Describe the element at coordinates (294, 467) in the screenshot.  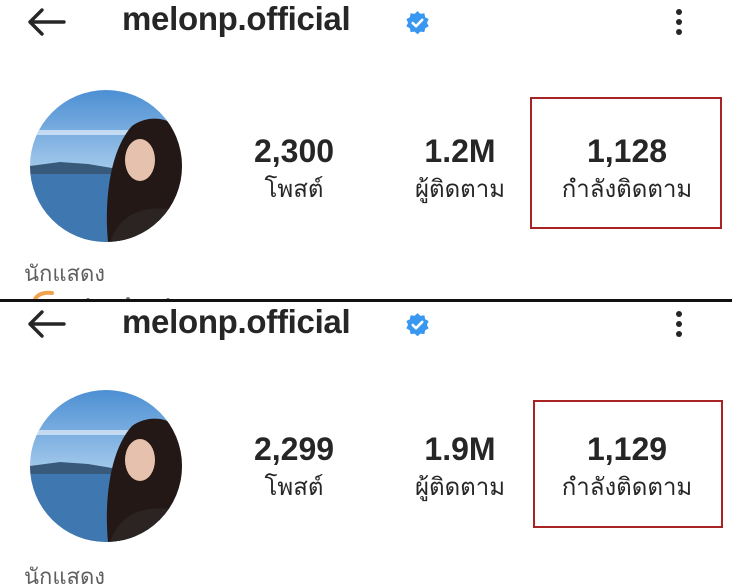
I see `stat-posts: 2,299 โพสต์` at that location.